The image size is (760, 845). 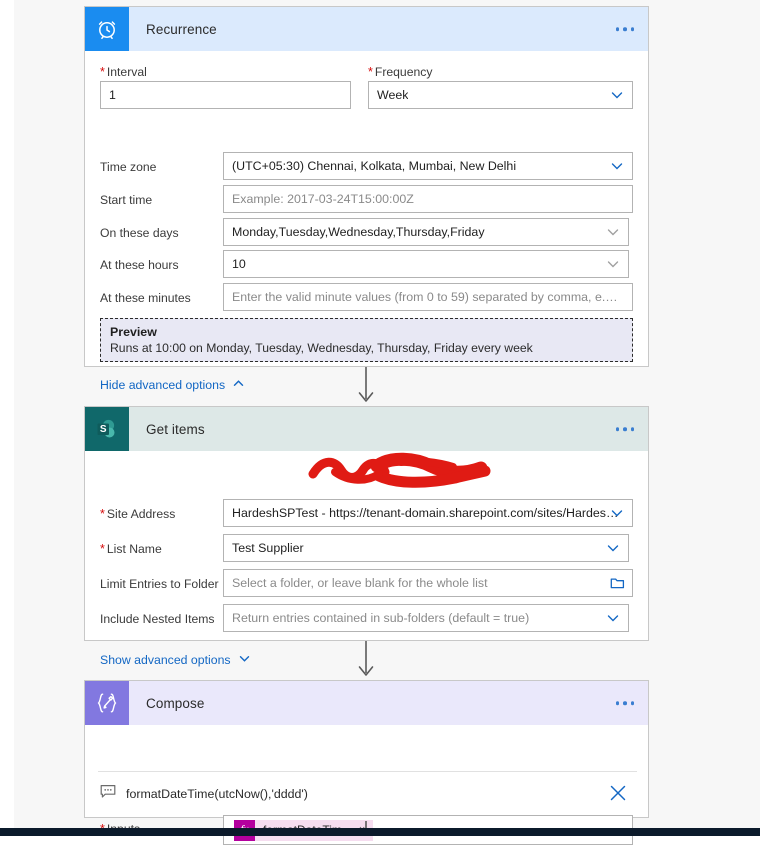 I want to click on list-name-select: Test Supplier, so click(x=426, y=548).